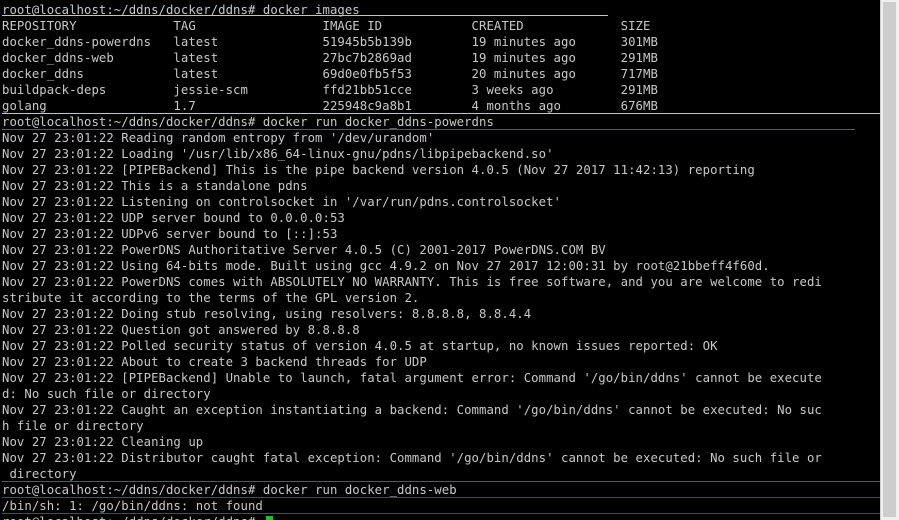 Image resolution: width=899 pixels, height=520 pixels. I want to click on vertical-scrollbar, so click(889, 260).